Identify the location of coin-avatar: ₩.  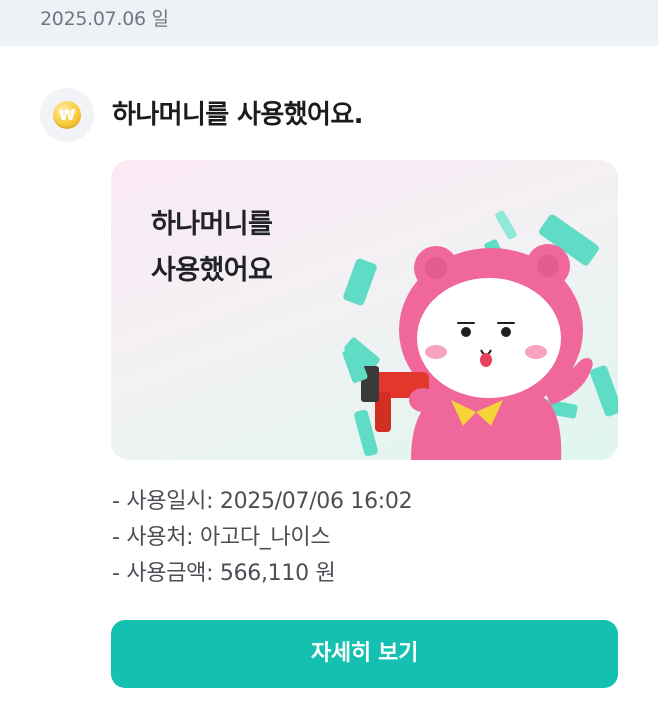
(67, 115).